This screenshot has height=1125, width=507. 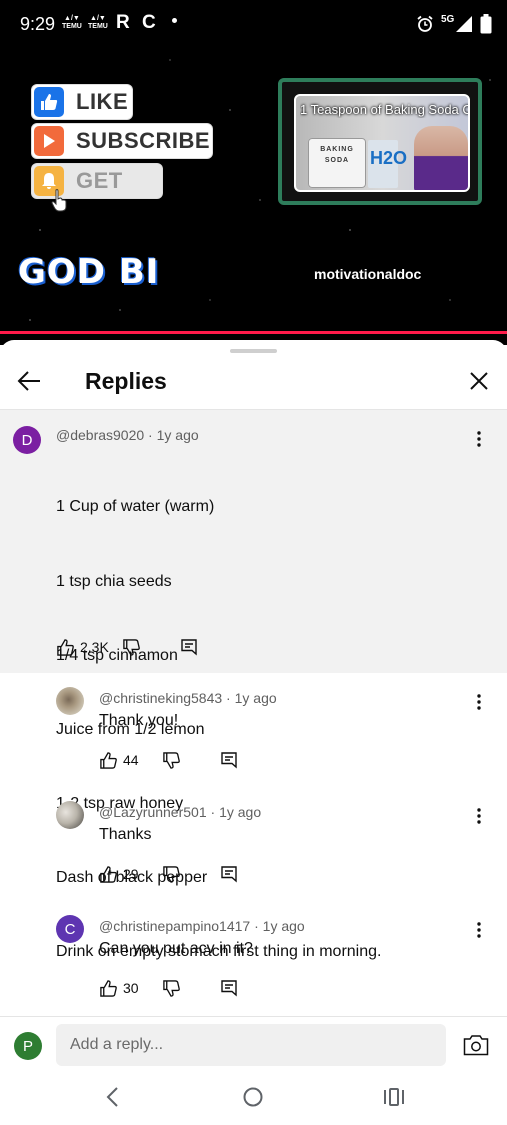 I want to click on battery-icon, so click(x=486, y=24).